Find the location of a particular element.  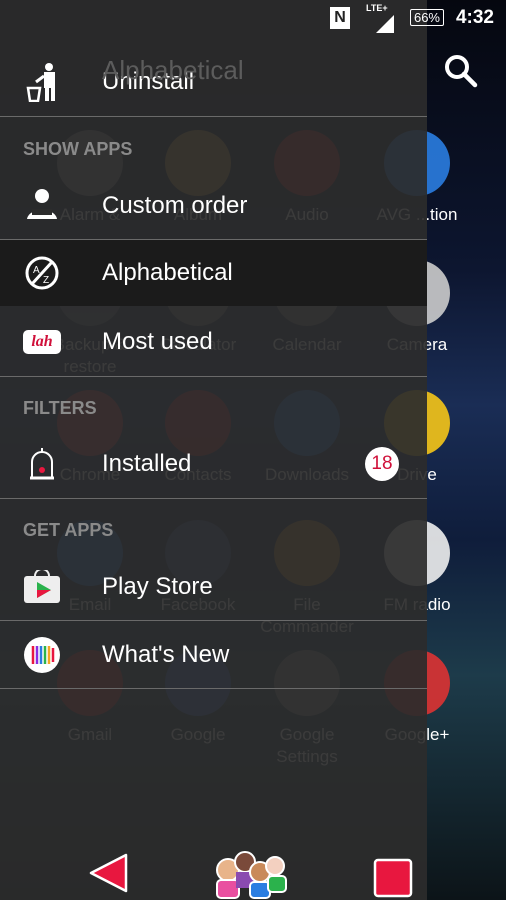

most-used-label: Most used is located at coordinates (157, 341).